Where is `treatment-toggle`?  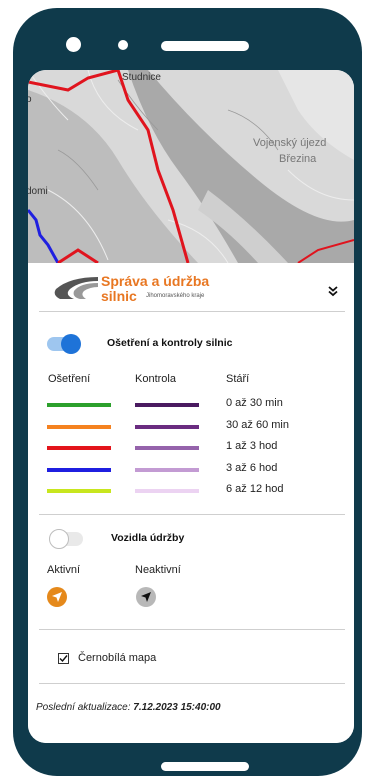
treatment-toggle is located at coordinates (64, 344).